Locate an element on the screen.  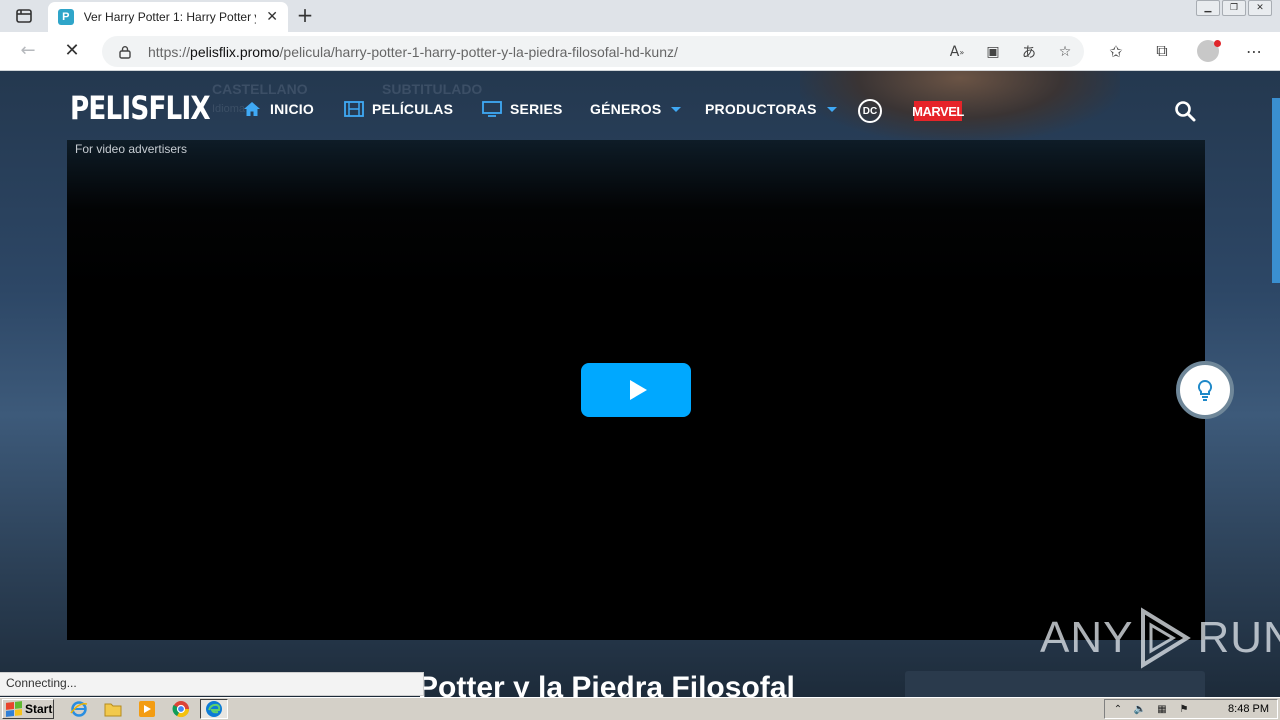
restore-button: ❐ is located at coordinates (1234, 8).